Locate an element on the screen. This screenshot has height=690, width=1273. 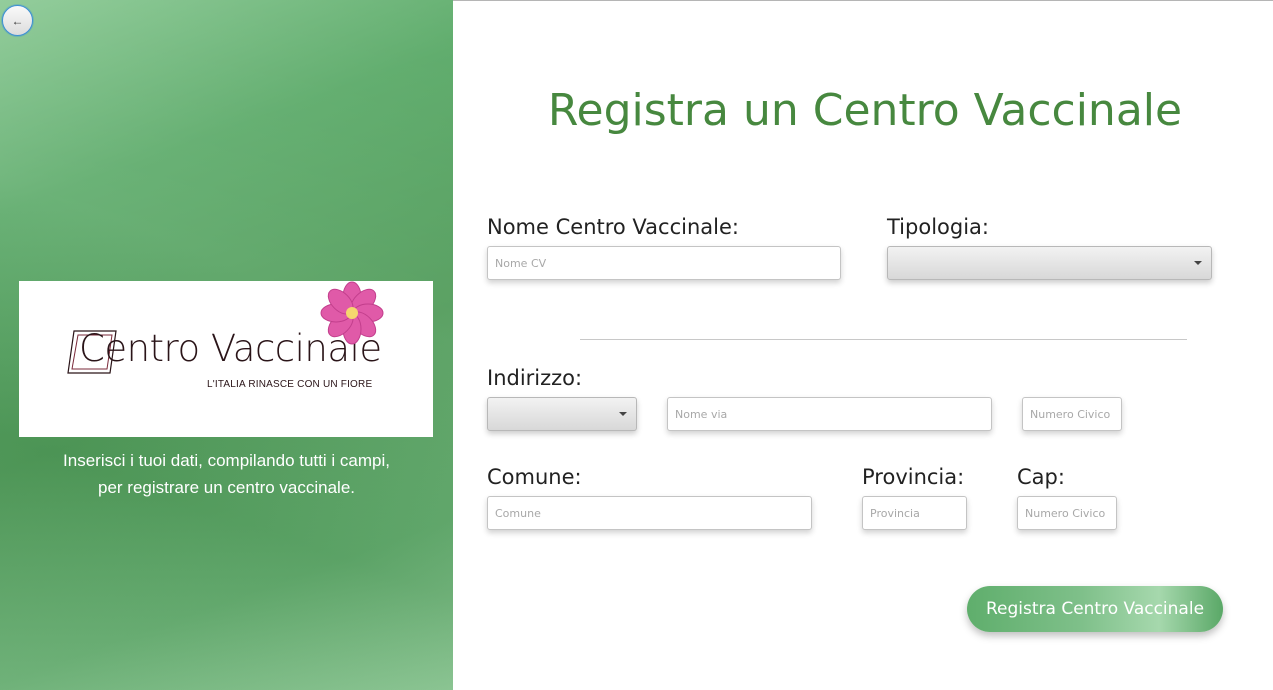
section-divider is located at coordinates (883, 339).